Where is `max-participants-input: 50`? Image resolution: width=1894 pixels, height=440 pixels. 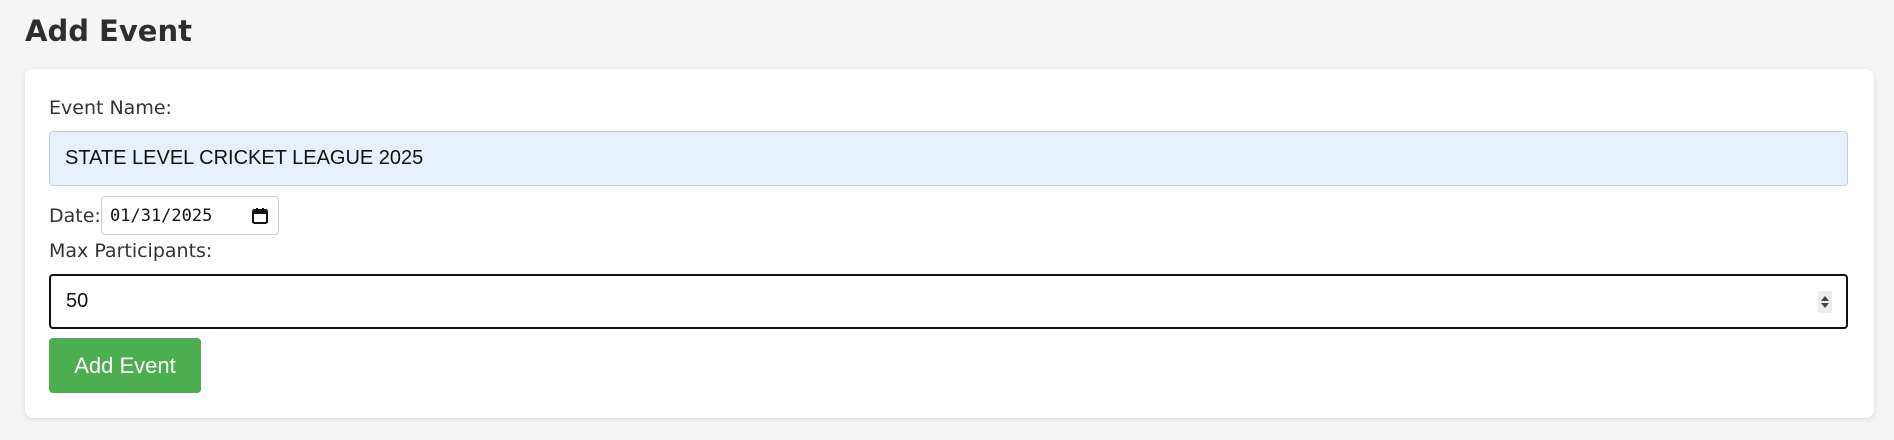 max-participants-input: 50 is located at coordinates (948, 301).